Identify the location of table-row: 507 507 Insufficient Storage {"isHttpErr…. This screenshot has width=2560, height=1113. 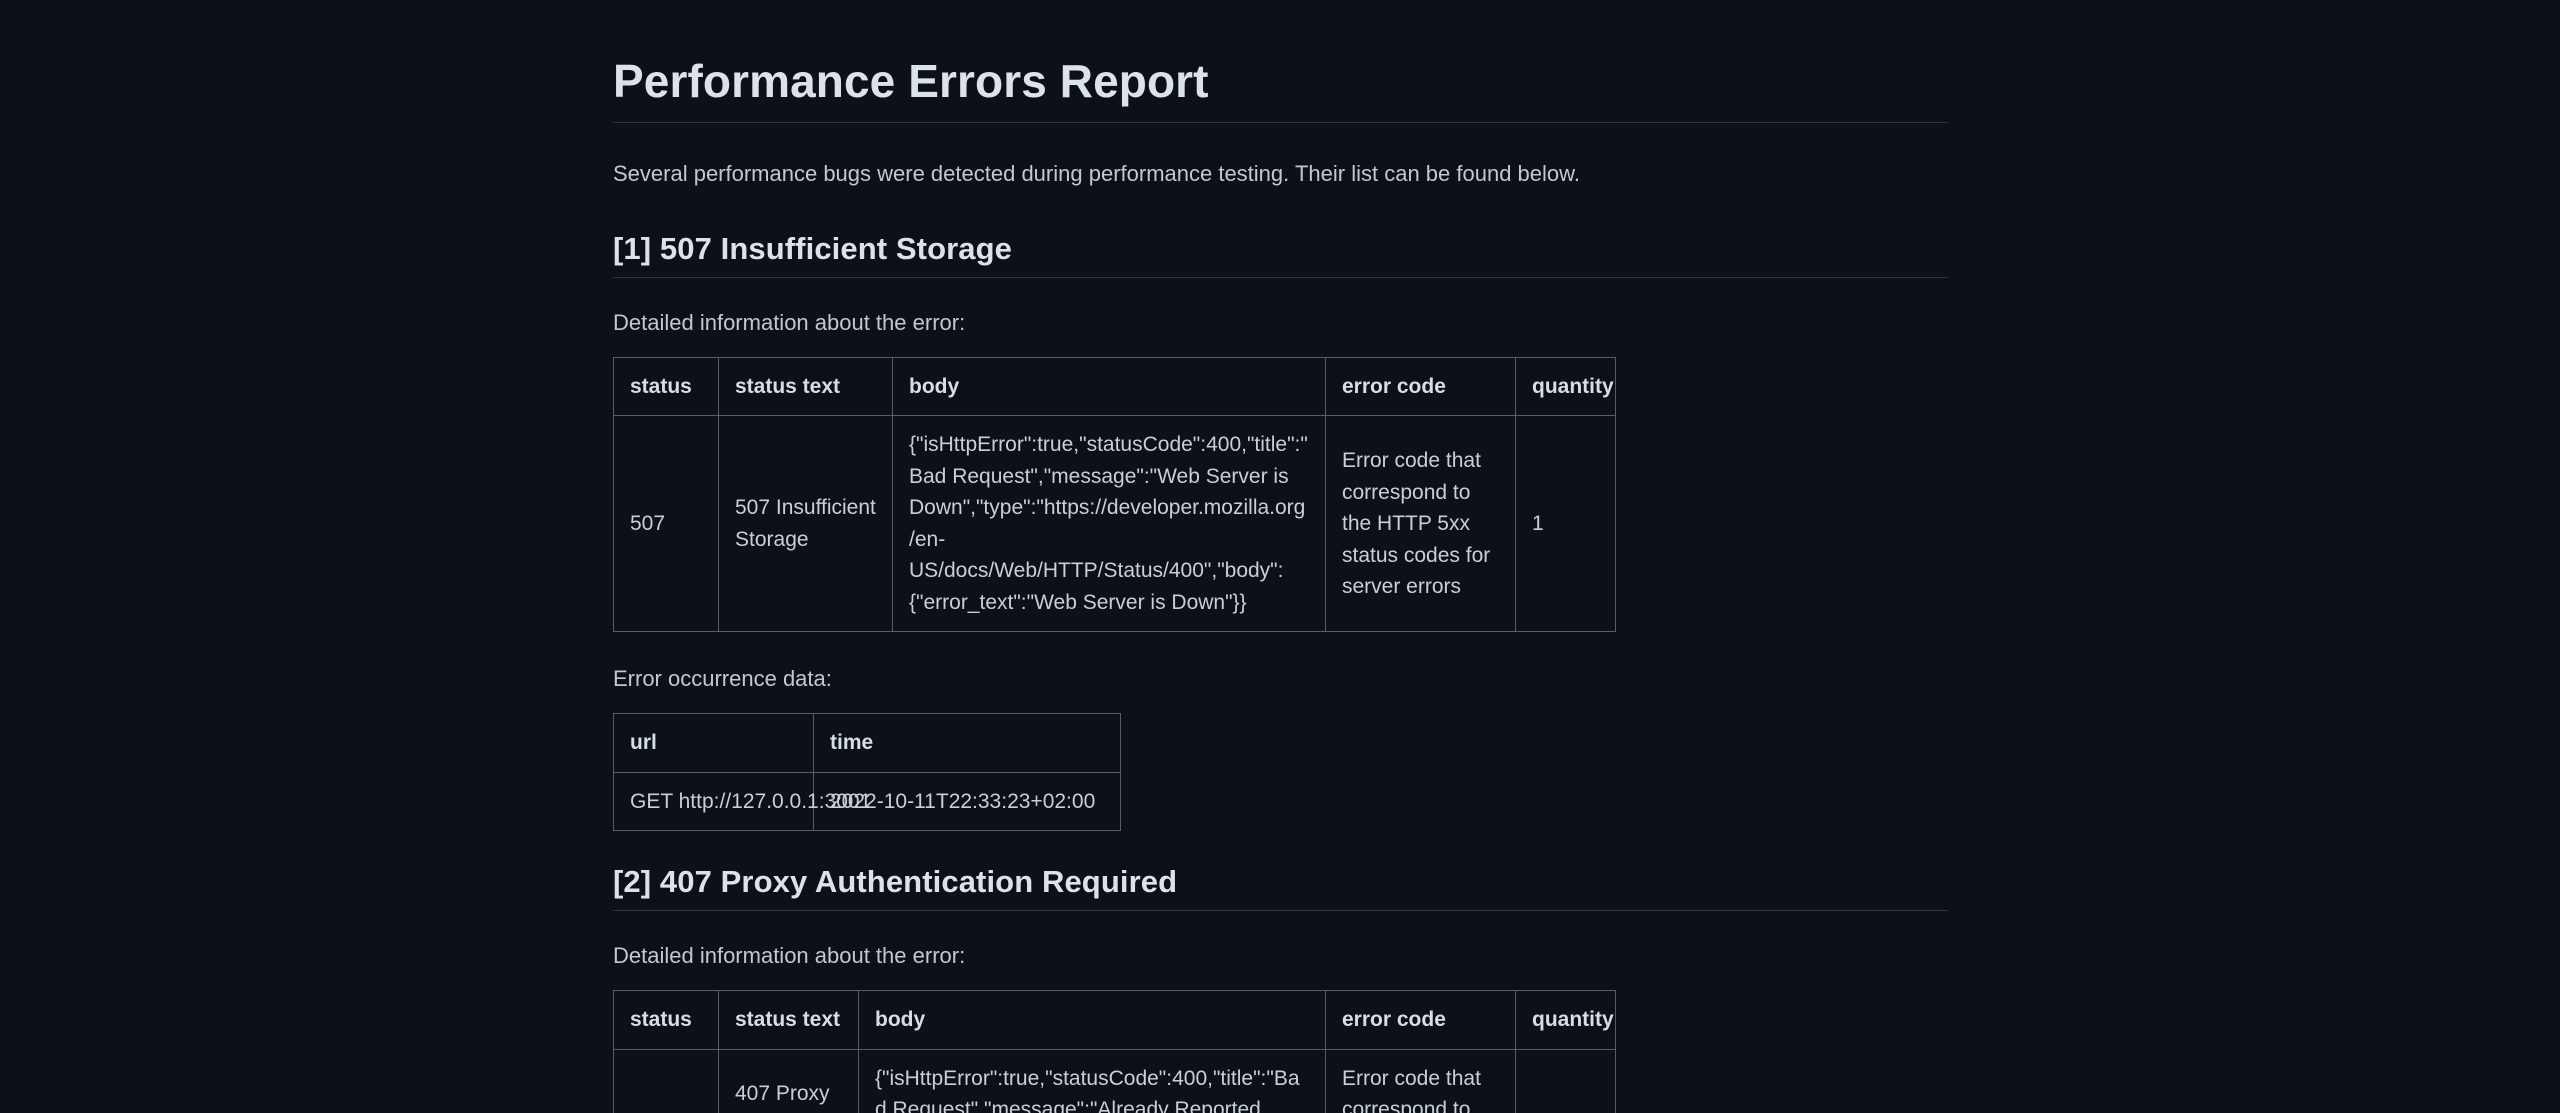
(1114, 524).